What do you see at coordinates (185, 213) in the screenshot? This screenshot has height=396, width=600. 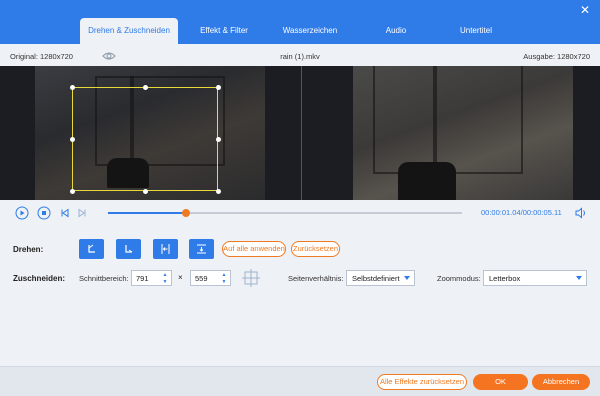 I see `timeline-thumb` at bounding box center [185, 213].